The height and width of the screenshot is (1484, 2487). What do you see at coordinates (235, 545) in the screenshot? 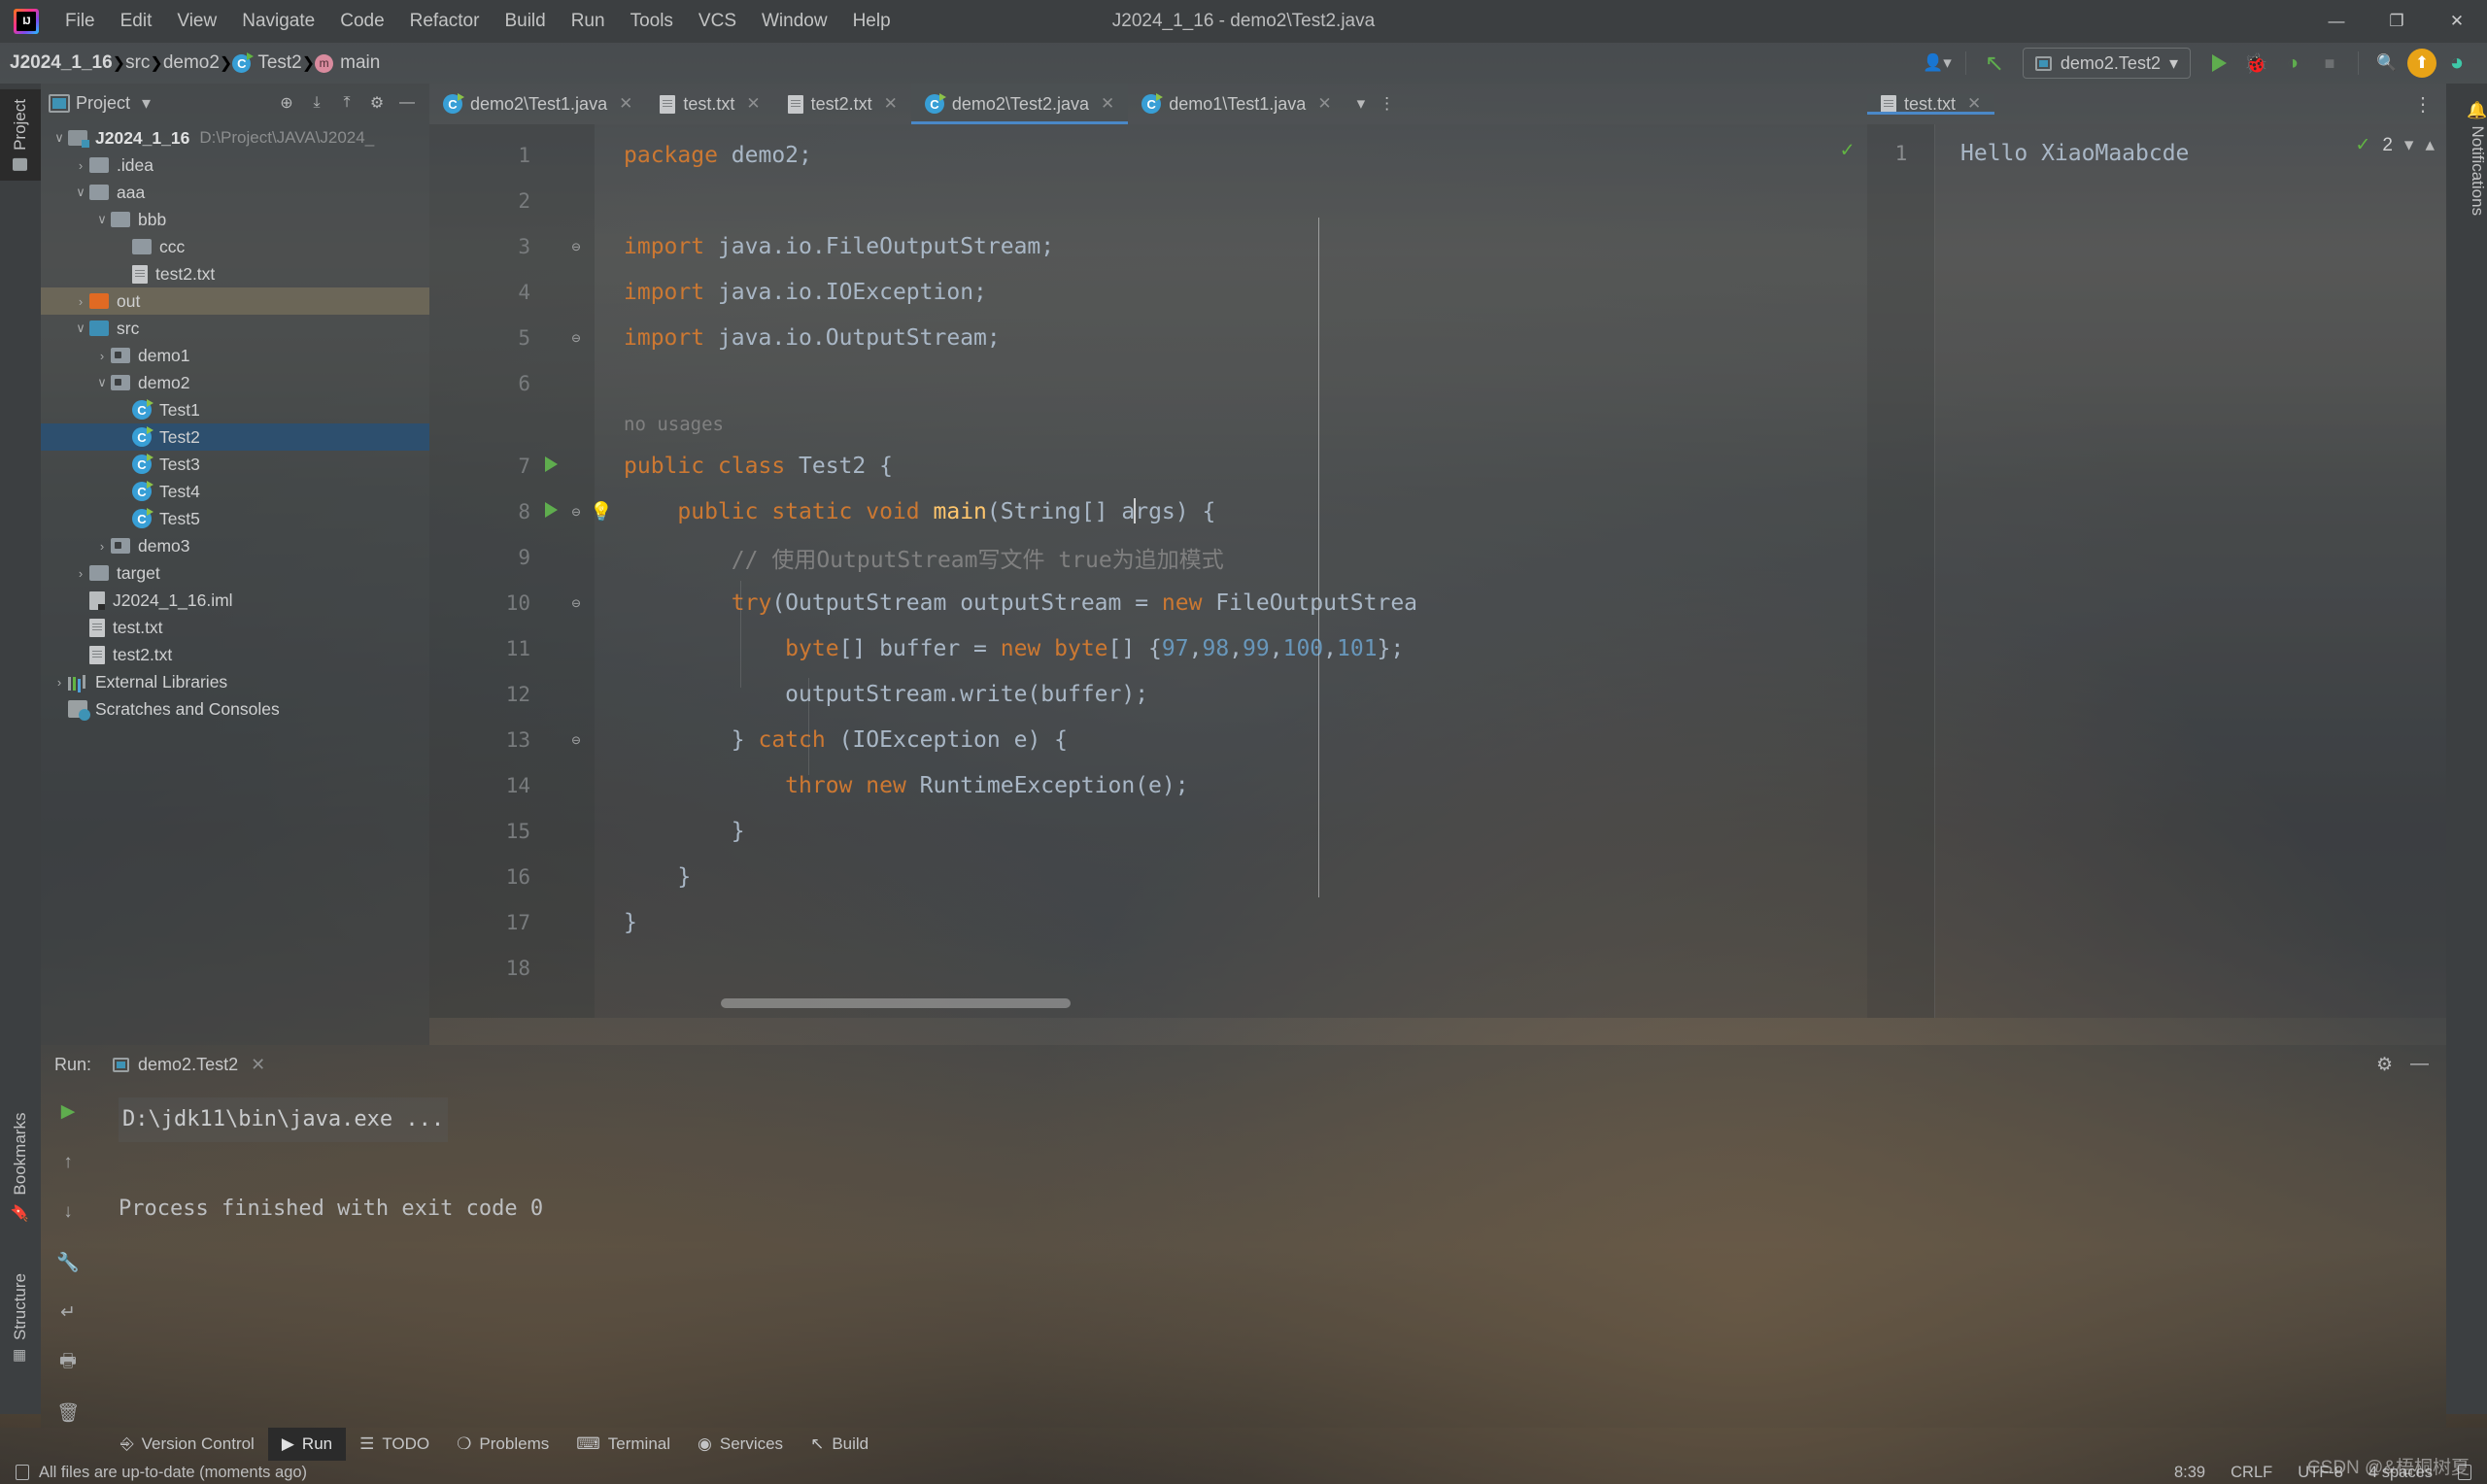
I see `tree-node-demo3: › demo3` at bounding box center [235, 545].